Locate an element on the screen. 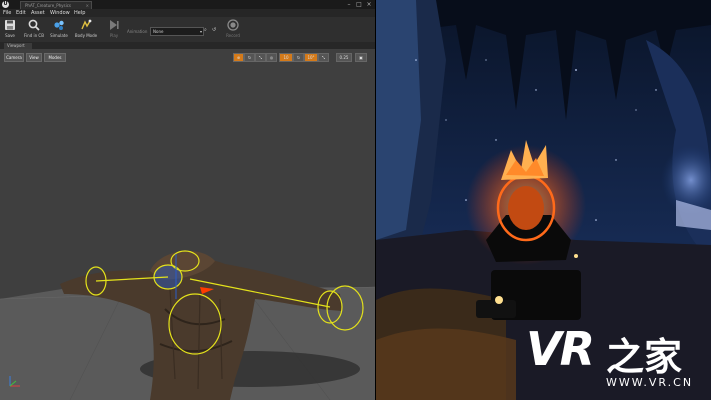  watermark-url: WWW.VR.CN is located at coordinates (650, 382).